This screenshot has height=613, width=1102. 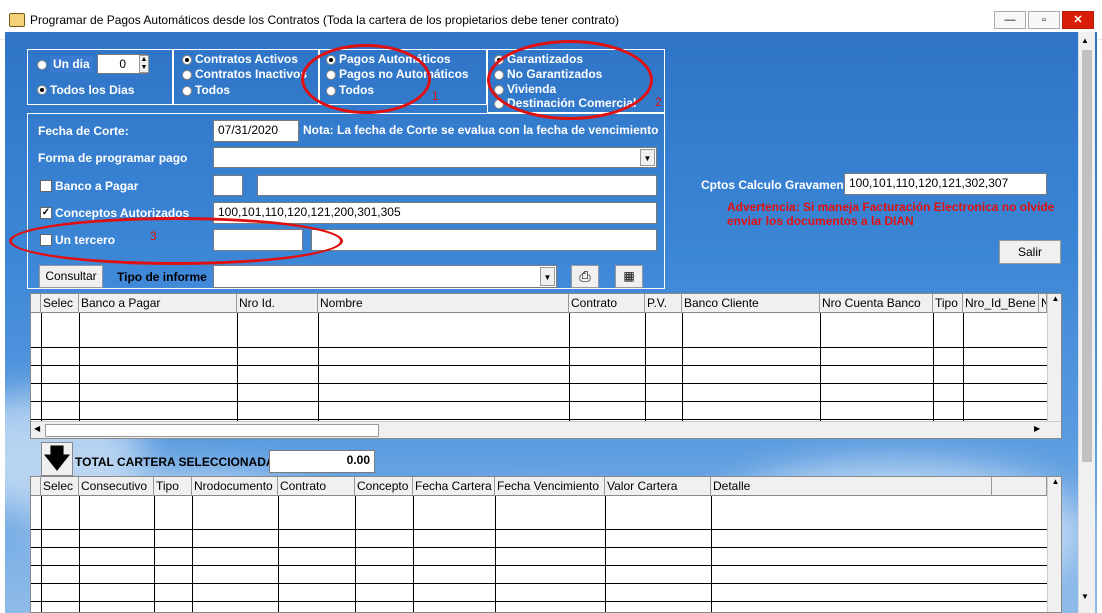 What do you see at coordinates (851, 486) in the screenshot?
I see `column-header: Detalle` at bounding box center [851, 486].